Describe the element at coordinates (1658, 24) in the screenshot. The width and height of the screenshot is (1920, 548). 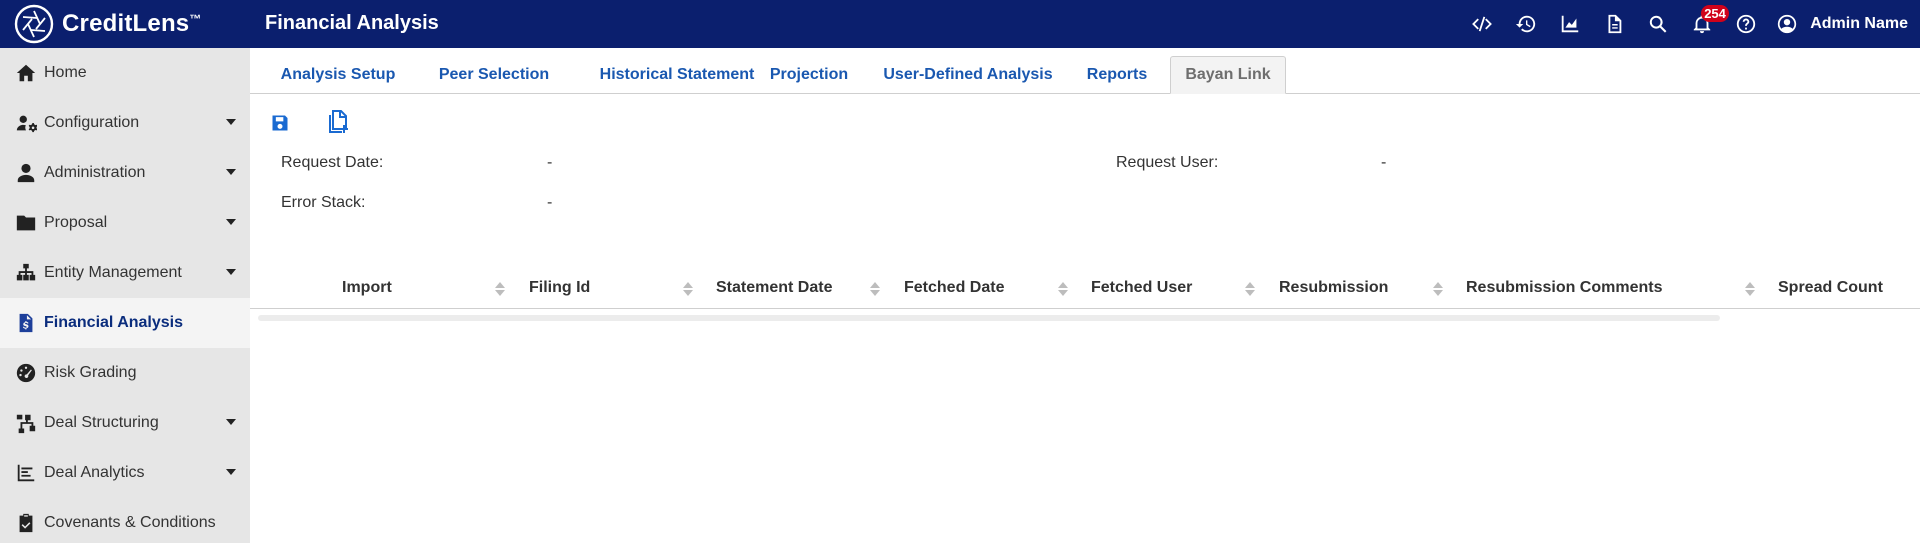
I see `search-icon` at that location.